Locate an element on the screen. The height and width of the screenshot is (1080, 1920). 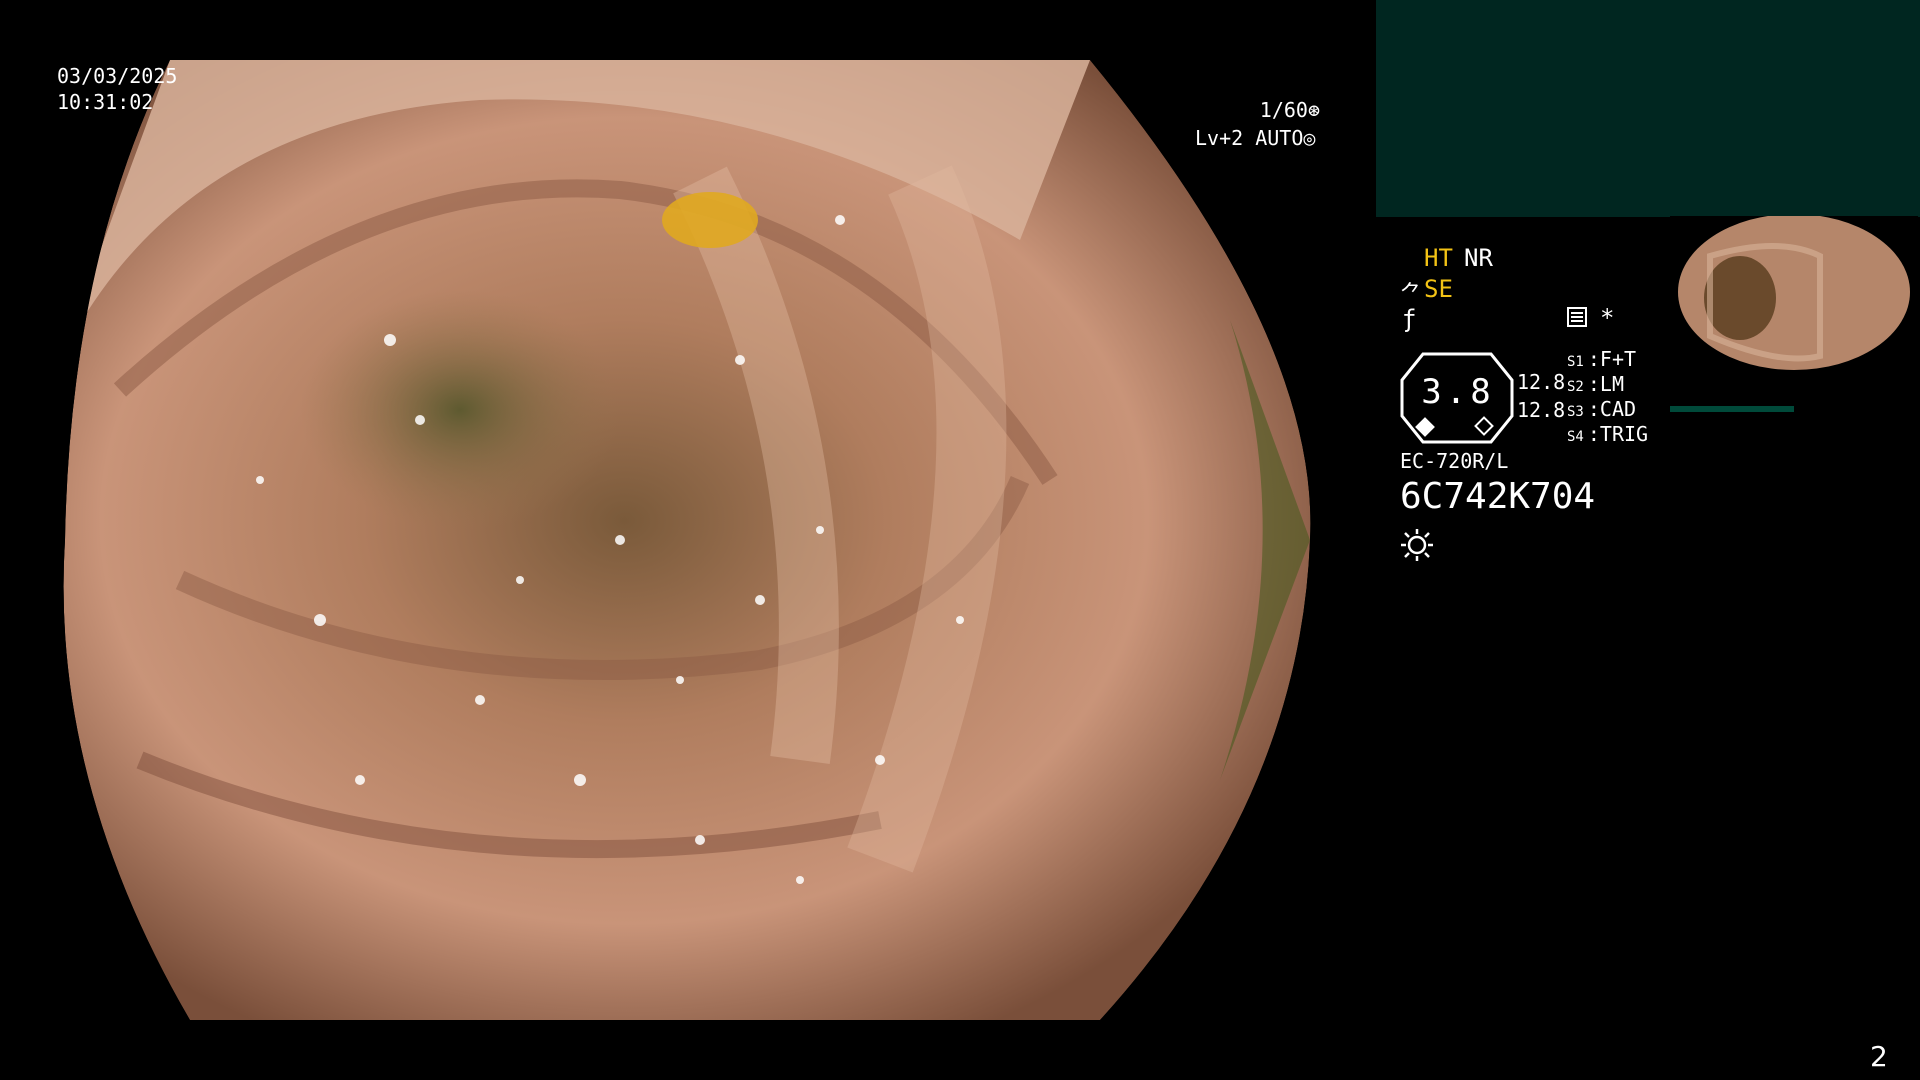
switch-label: CAD is located at coordinates (1618, 409).